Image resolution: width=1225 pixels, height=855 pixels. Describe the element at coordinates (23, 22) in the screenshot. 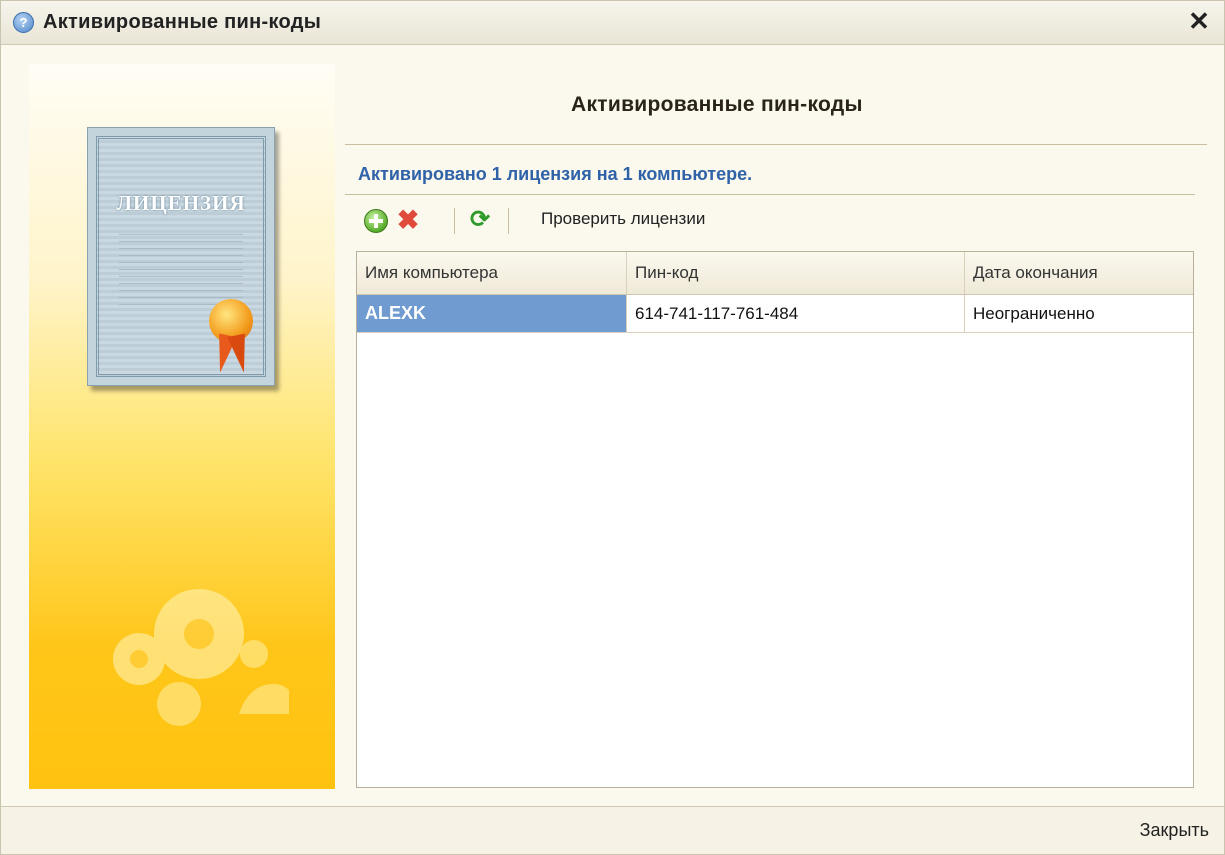

I see `help-icon: ?` at that location.